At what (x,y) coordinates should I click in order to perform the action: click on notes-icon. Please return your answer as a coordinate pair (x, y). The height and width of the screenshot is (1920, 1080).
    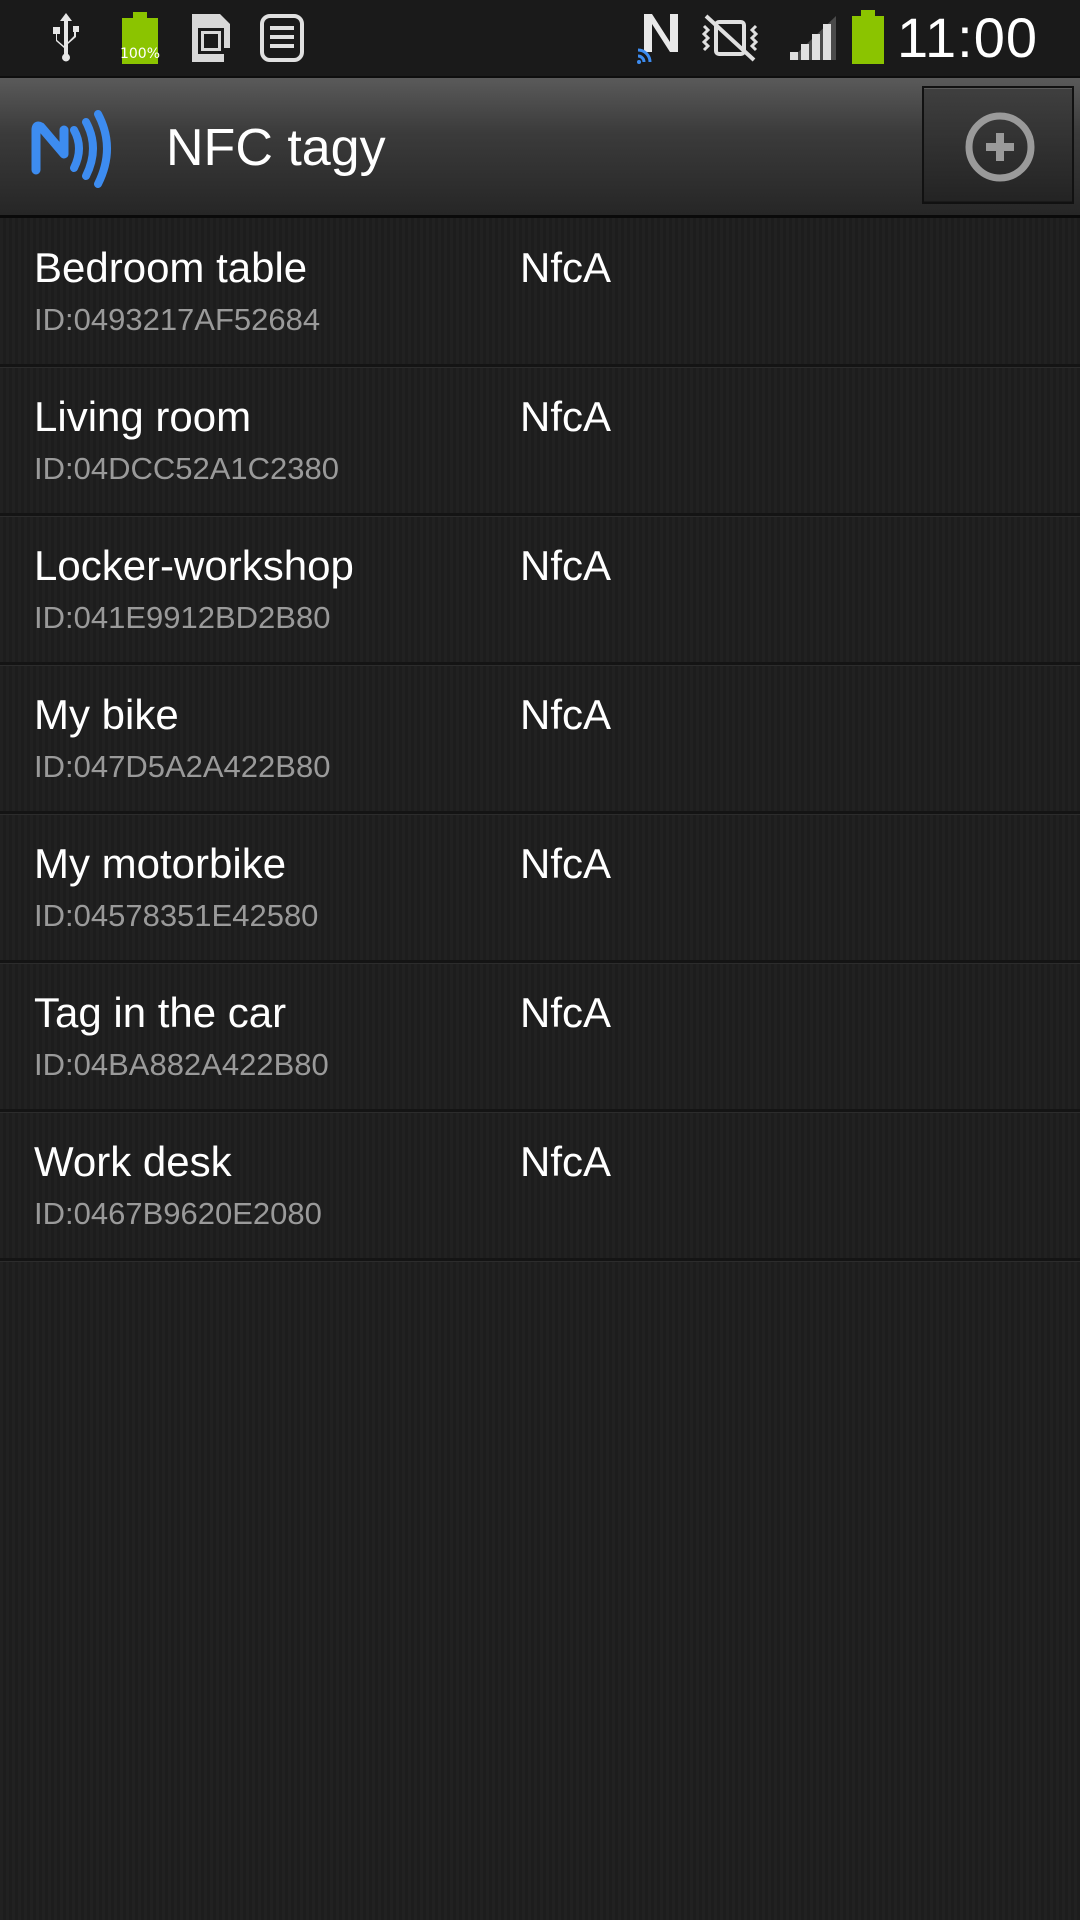
    Looking at the image, I should click on (282, 38).